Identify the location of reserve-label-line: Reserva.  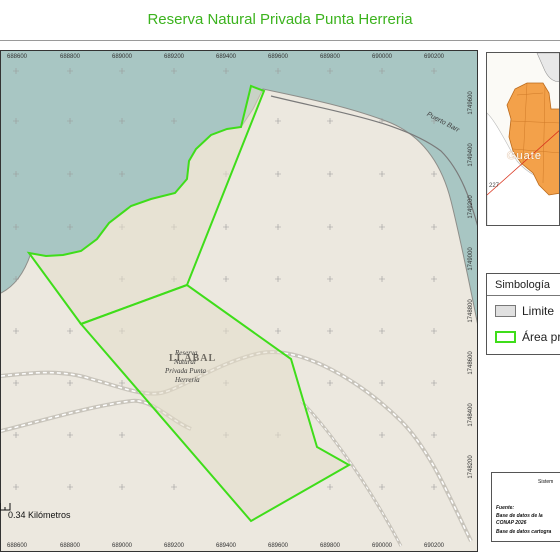
(186, 353).